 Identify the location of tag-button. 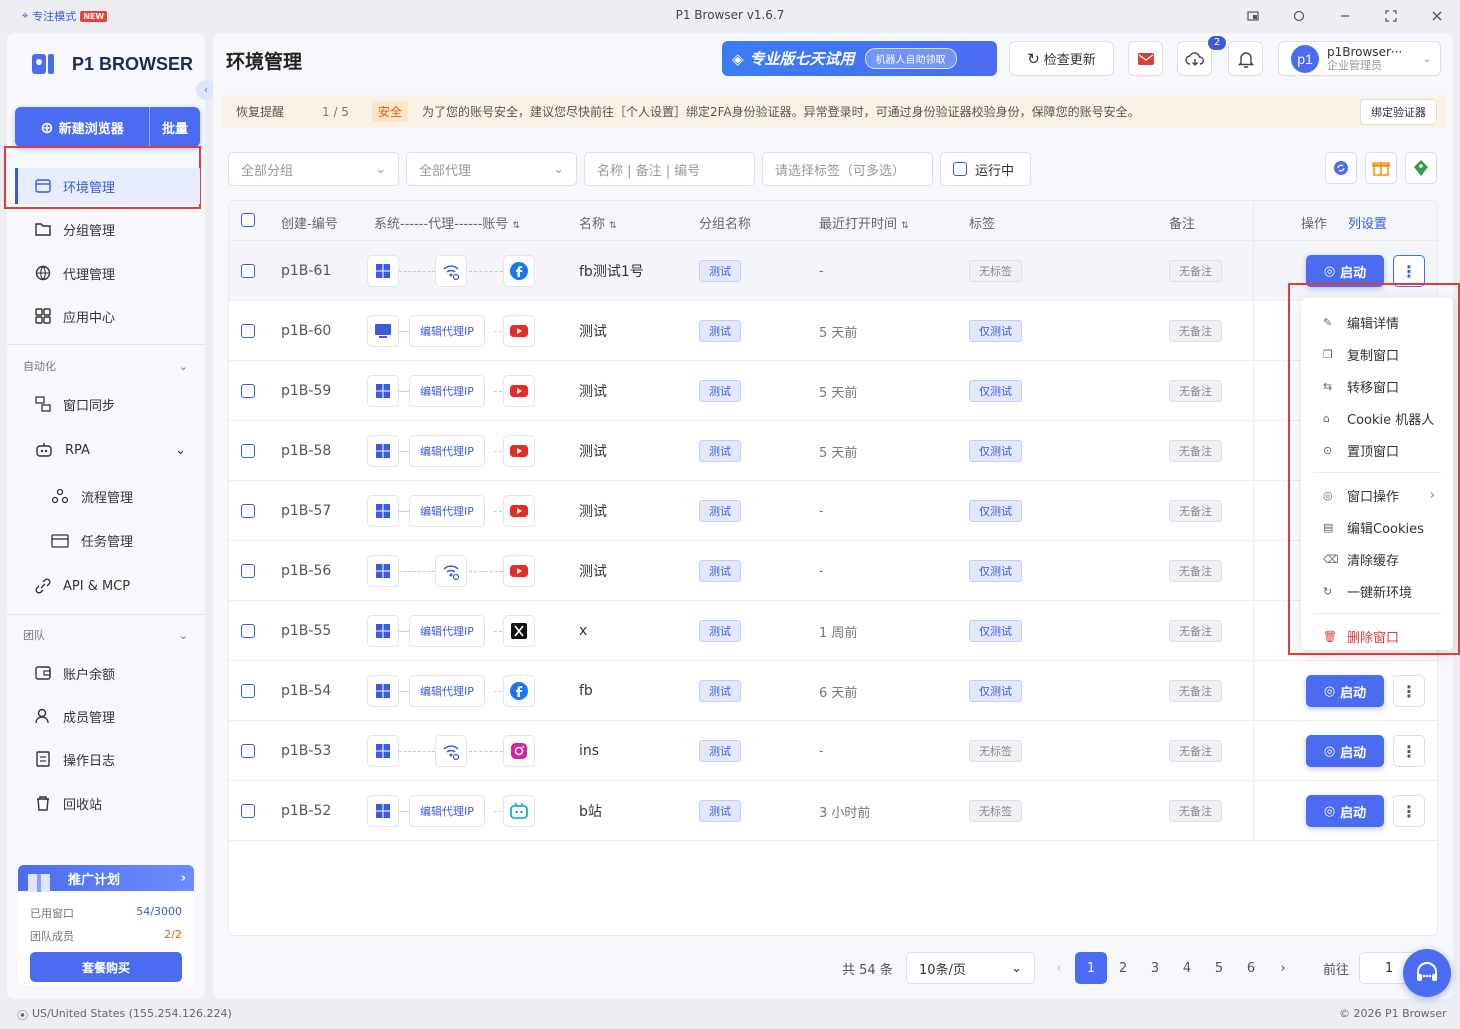
(1421, 168).